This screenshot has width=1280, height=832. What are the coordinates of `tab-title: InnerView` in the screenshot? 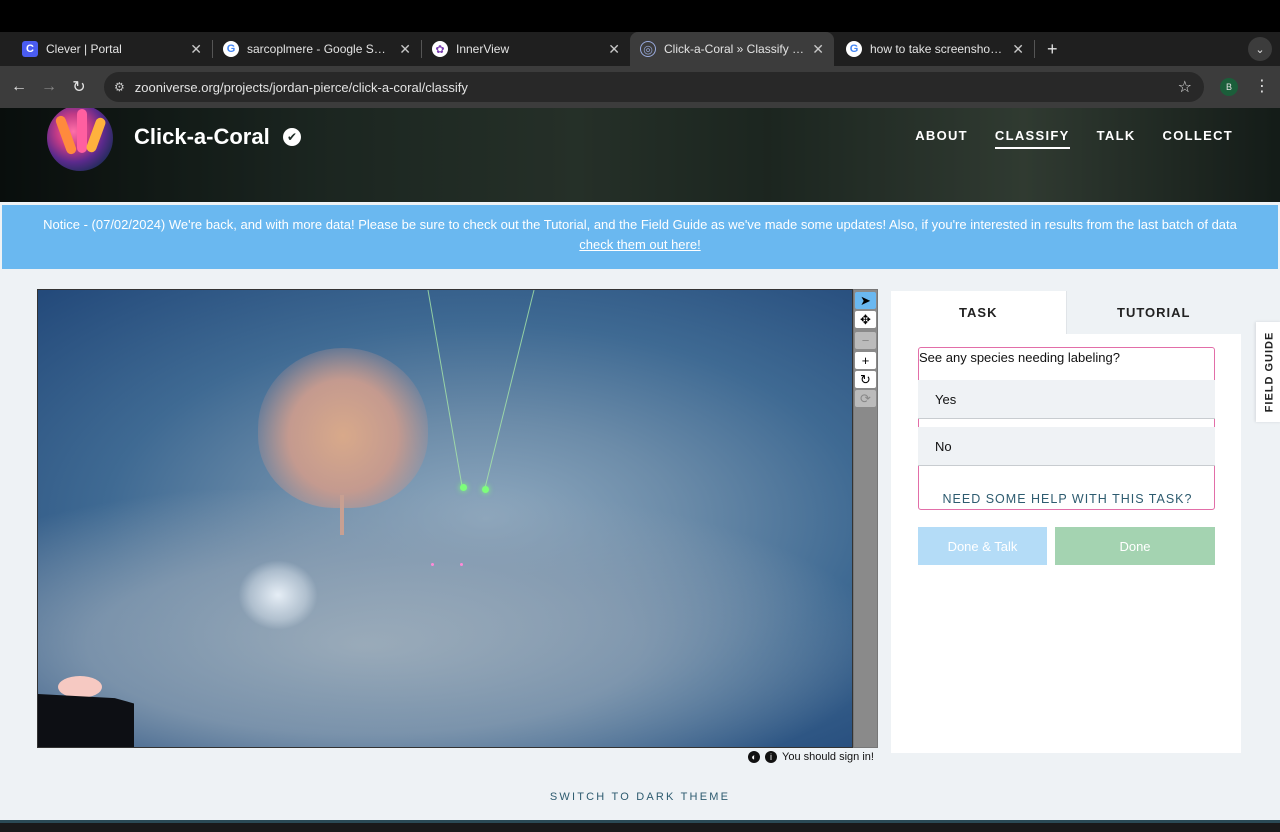 It's located at (483, 49).